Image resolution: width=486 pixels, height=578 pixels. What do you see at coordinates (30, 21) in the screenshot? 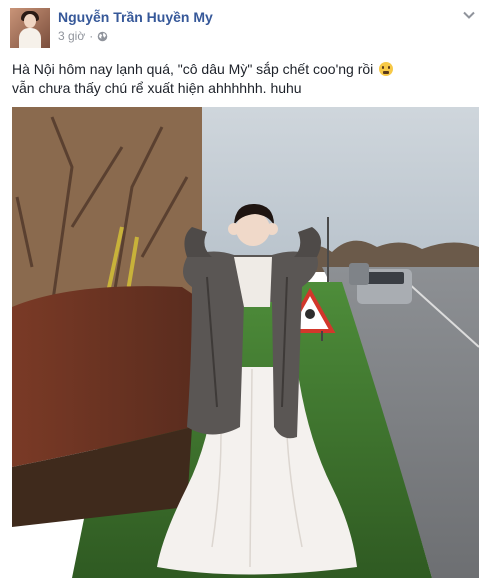
I see `avatar-face` at bounding box center [30, 21].